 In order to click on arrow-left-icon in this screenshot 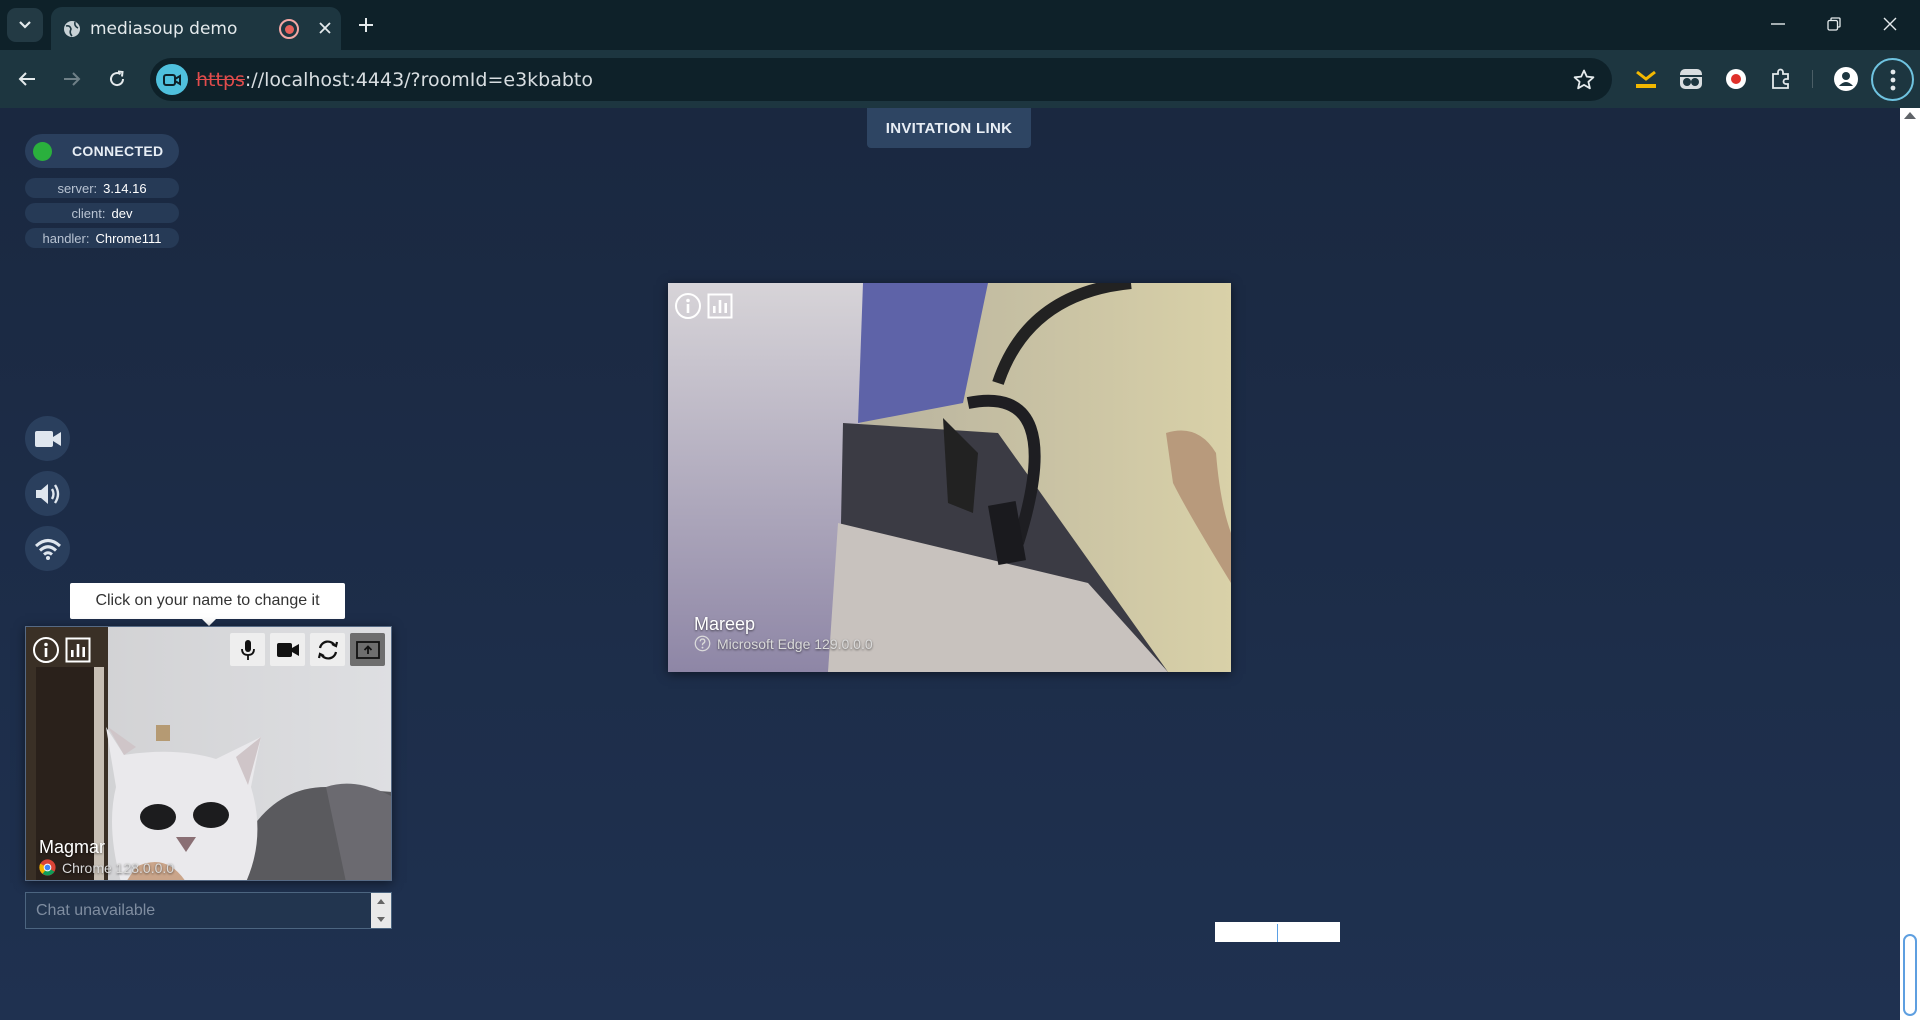, I will do `click(26, 79)`.